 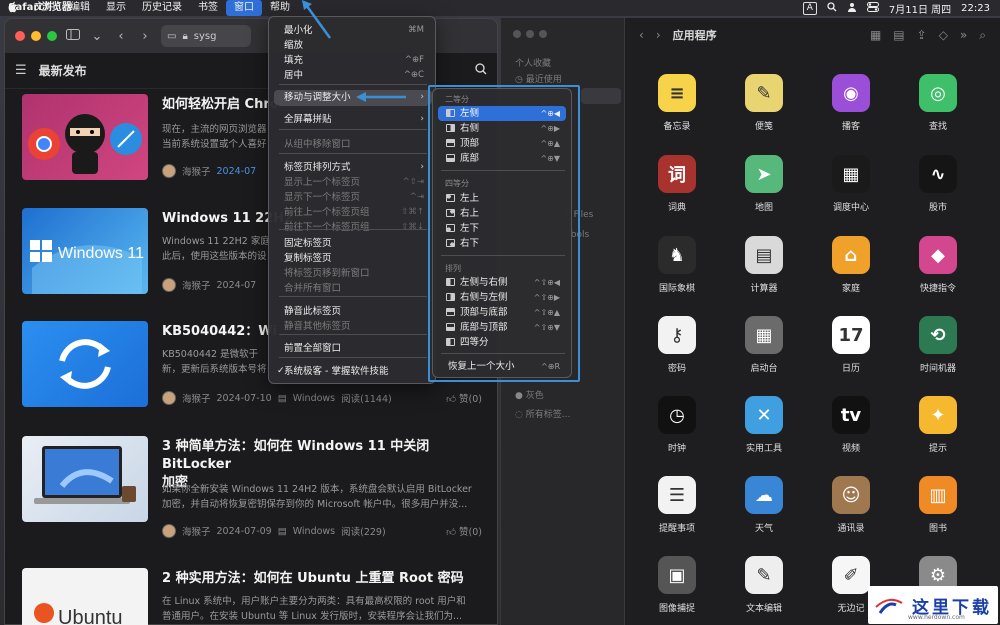 What do you see at coordinates (538, 78) in the screenshot?
I see `sidebar-item-recents: ◷ 最近使用` at bounding box center [538, 78].